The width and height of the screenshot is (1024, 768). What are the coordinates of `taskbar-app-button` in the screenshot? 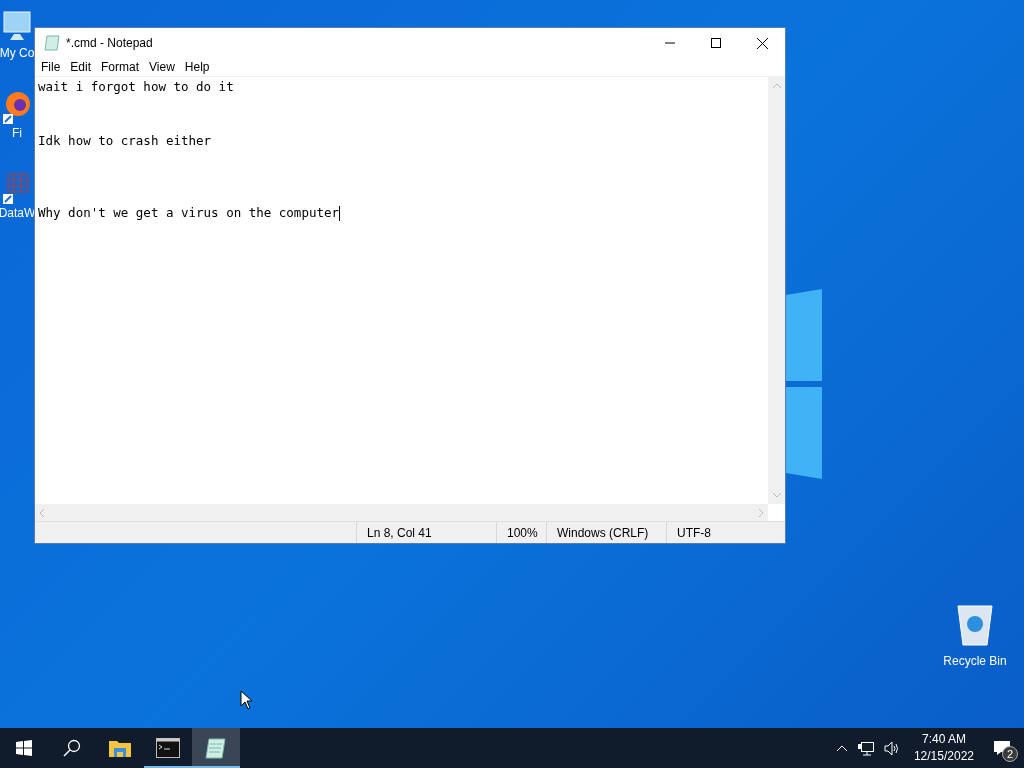 It's located at (216, 748).